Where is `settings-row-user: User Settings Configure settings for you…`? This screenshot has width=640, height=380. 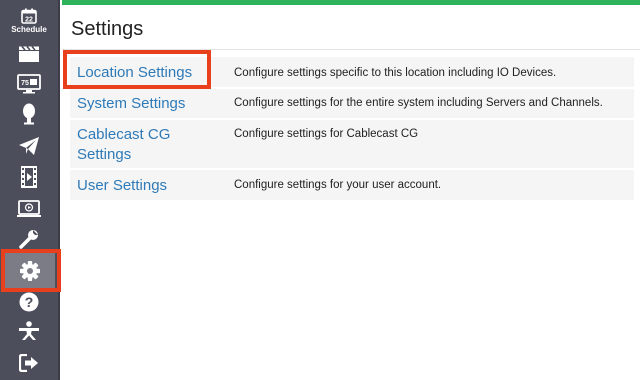 settings-row-user: User Settings Configure settings for you… is located at coordinates (352, 185).